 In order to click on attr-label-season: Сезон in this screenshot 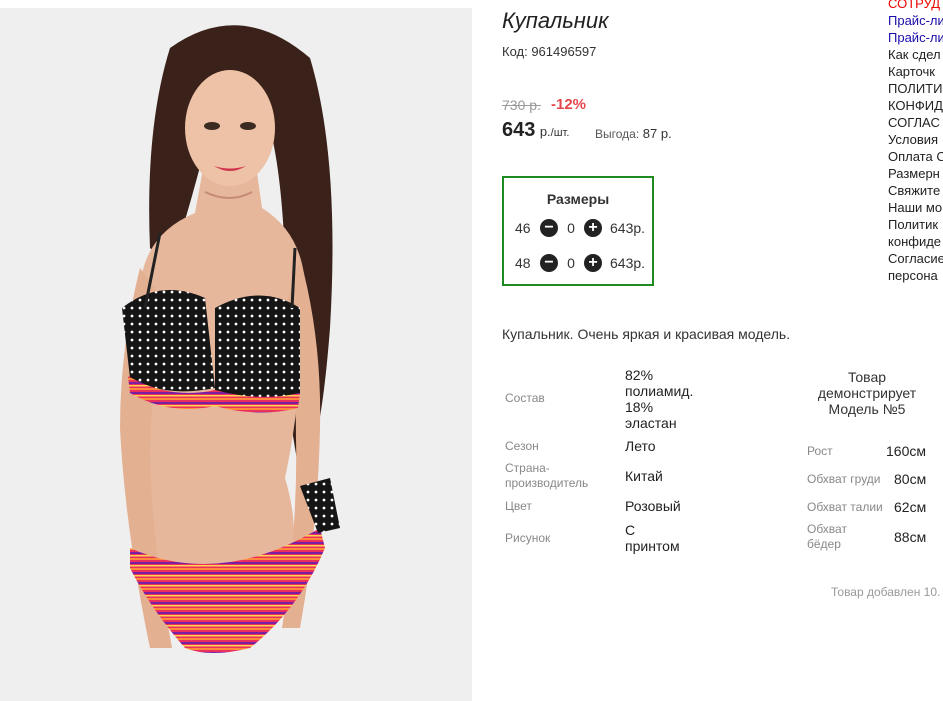, I will do `click(522, 446)`.